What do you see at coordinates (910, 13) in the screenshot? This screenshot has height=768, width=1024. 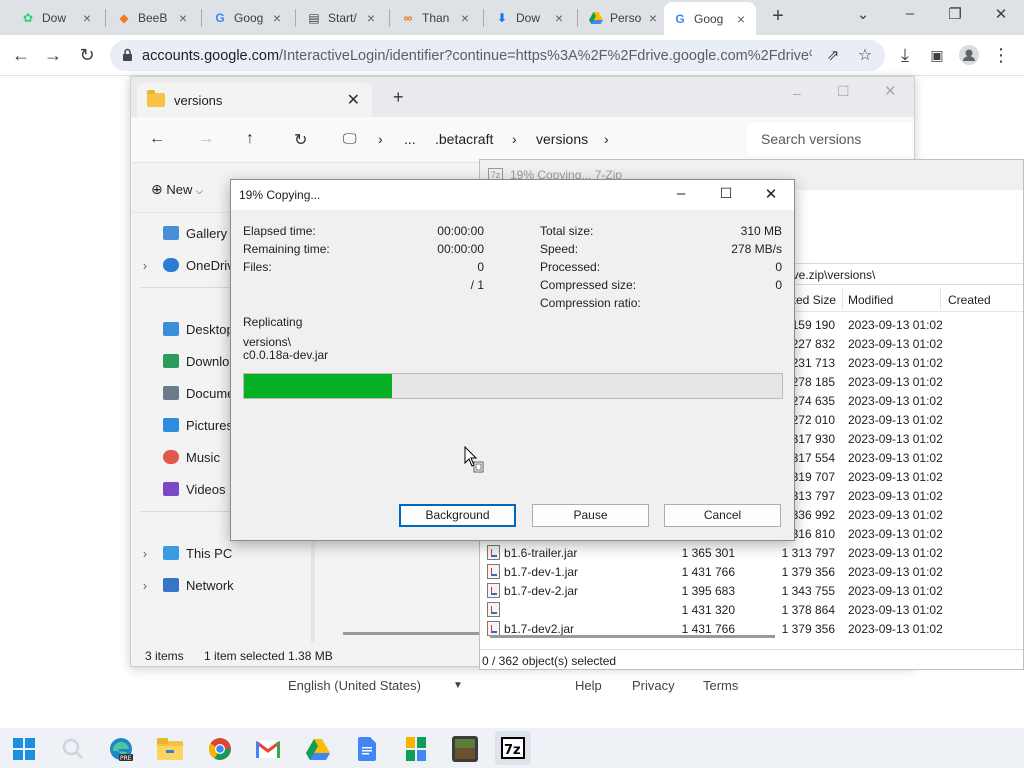 I see `minimize-button: –` at bounding box center [910, 13].